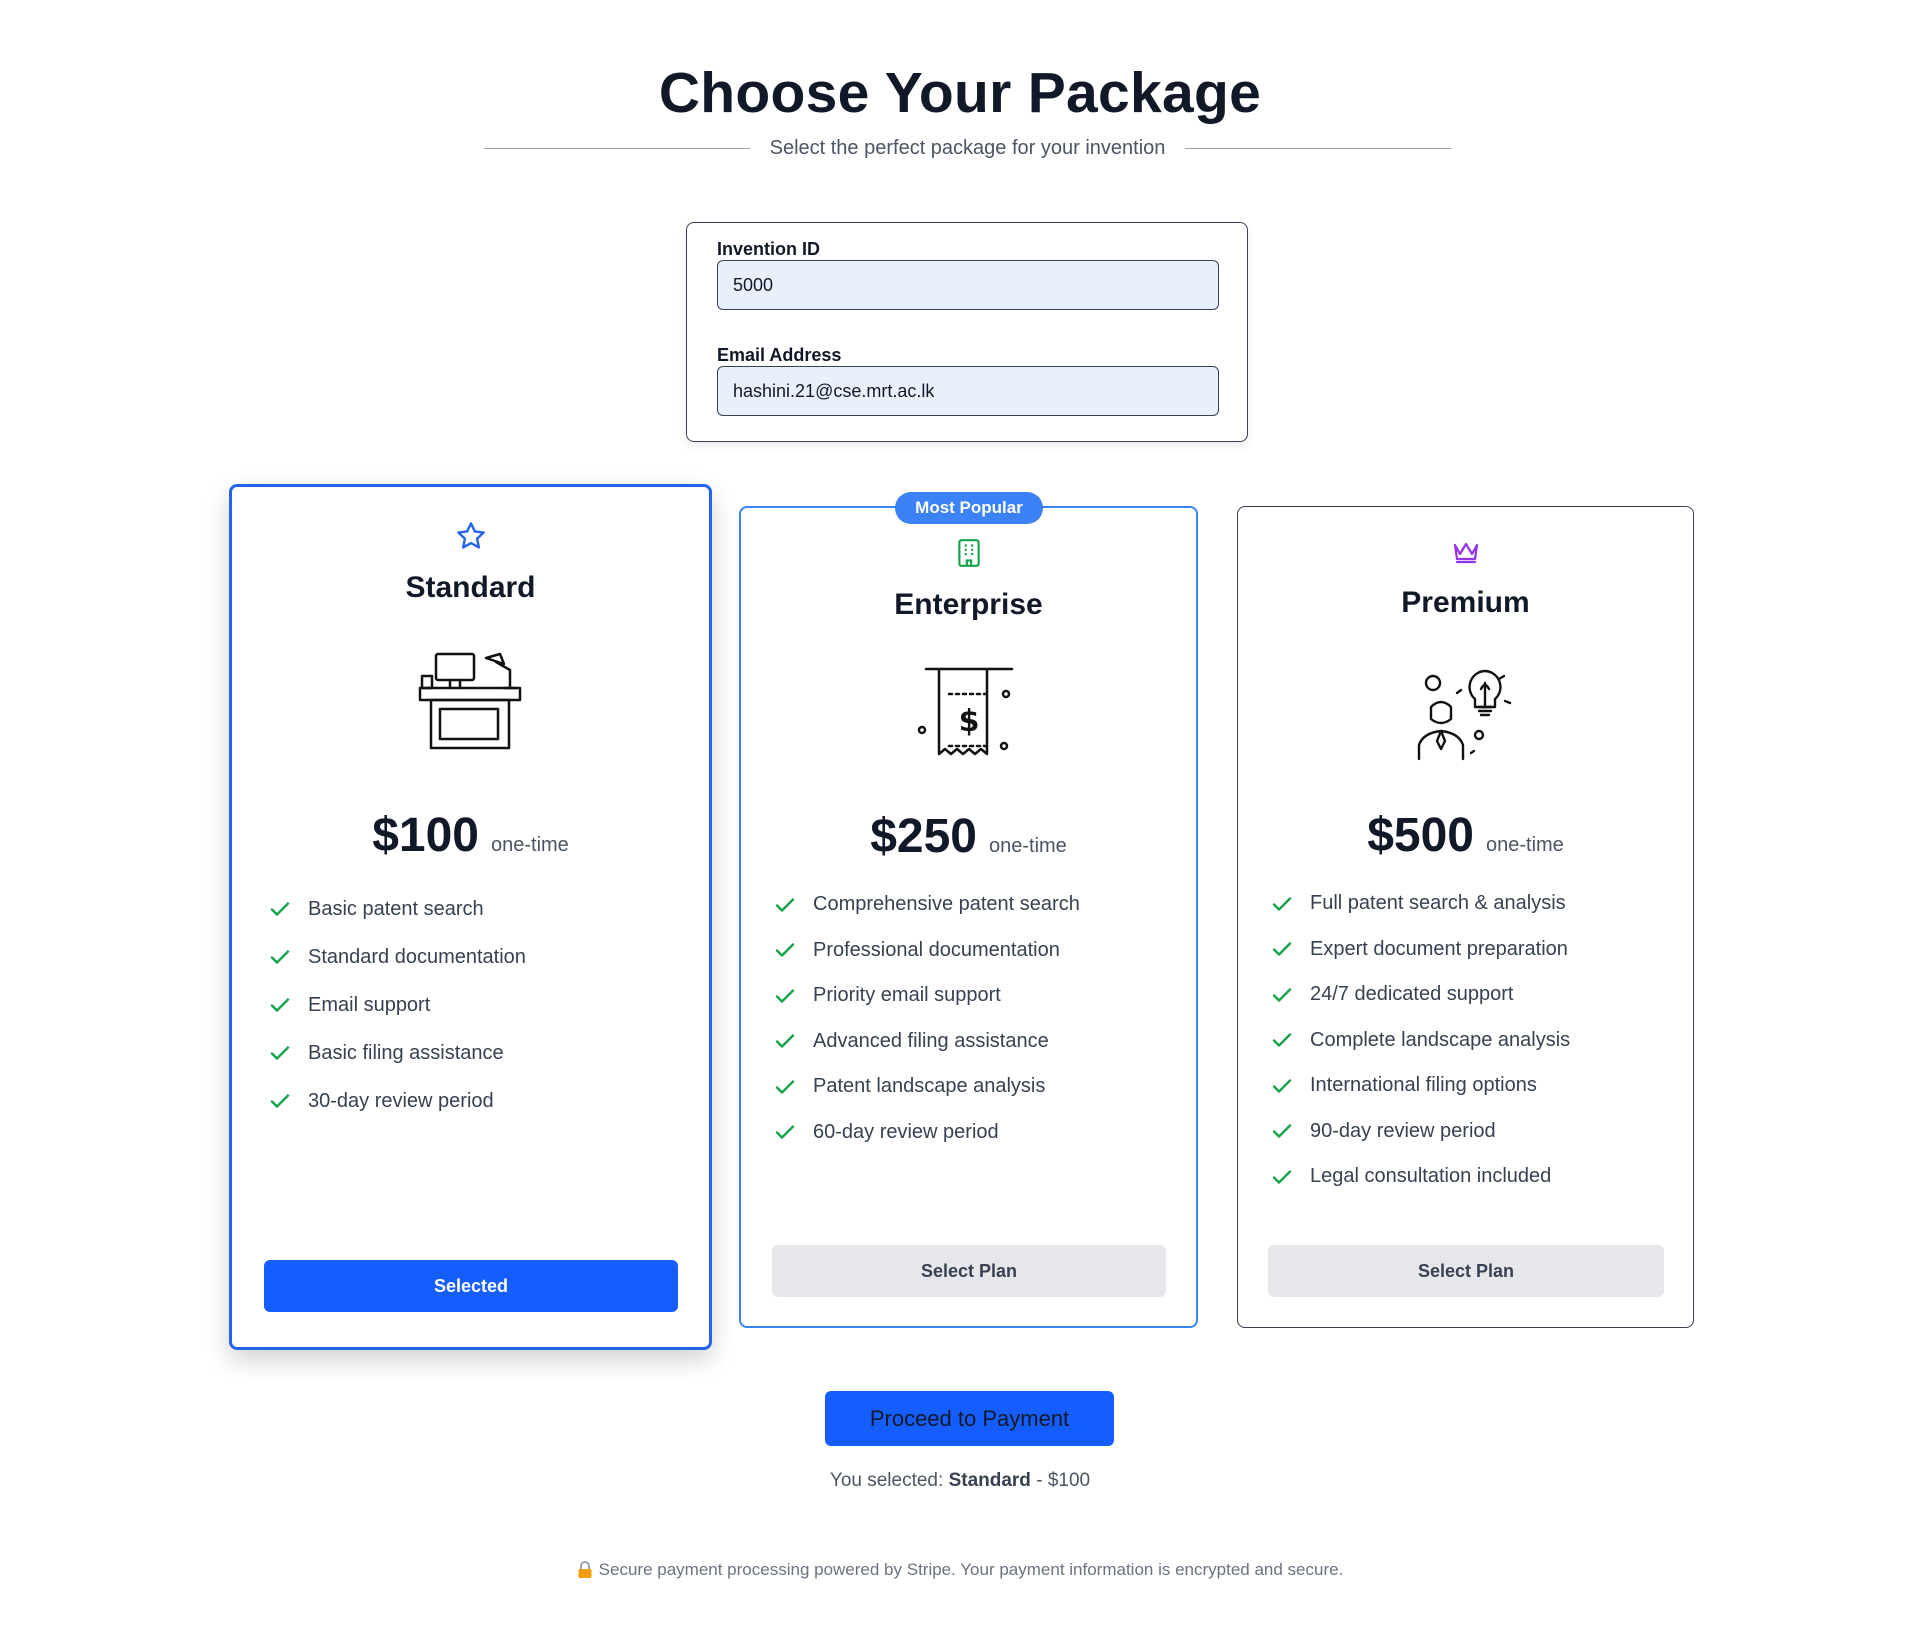 The width and height of the screenshot is (1920, 1627). What do you see at coordinates (1465, 602) in the screenshot?
I see `plan-name: Premium` at bounding box center [1465, 602].